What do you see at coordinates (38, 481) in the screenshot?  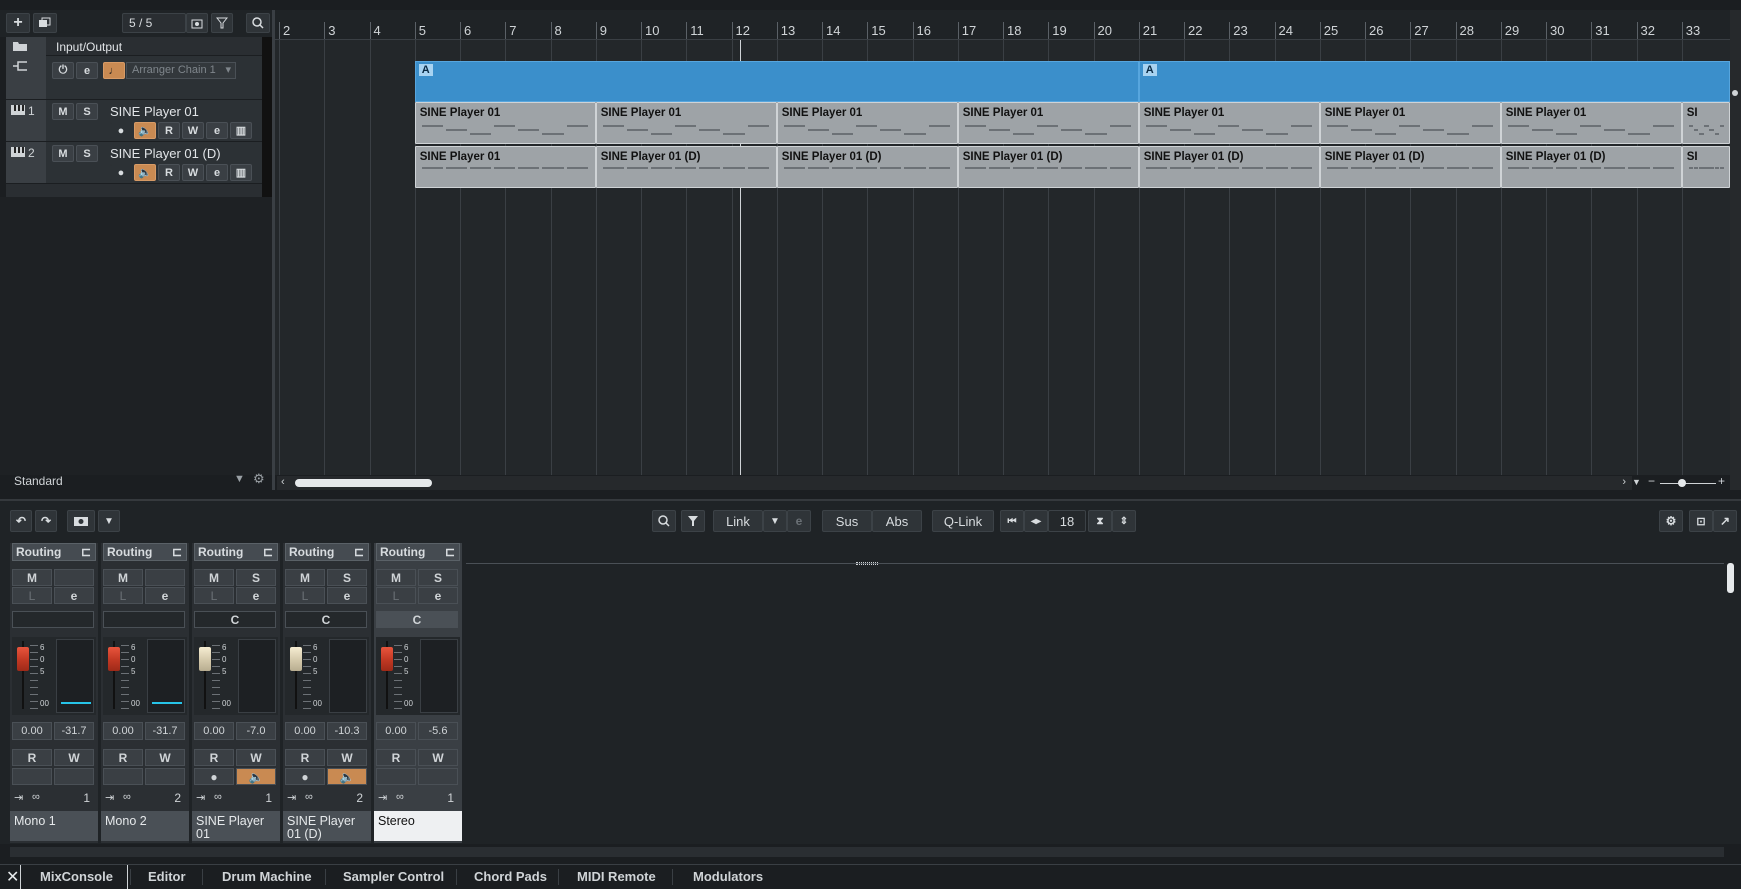 I see `track-preset-label: Standard` at bounding box center [38, 481].